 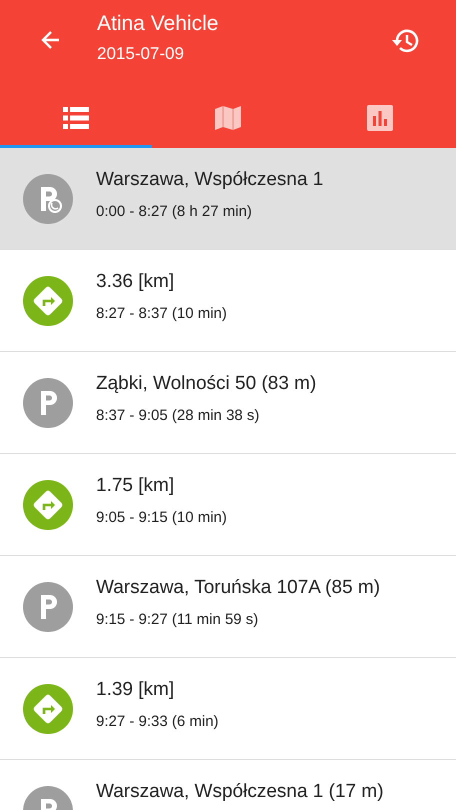 What do you see at coordinates (238, 588) in the screenshot?
I see `entry-title: Warszawa, Toruńska 107A (85 m)` at bounding box center [238, 588].